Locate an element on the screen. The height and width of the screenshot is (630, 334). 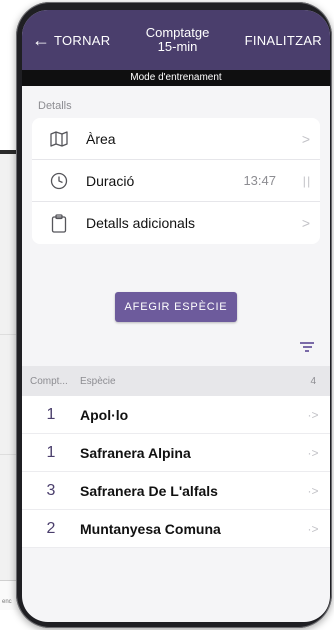
training-mode-banner: Mode d'entrenament is located at coordinates (176, 78).